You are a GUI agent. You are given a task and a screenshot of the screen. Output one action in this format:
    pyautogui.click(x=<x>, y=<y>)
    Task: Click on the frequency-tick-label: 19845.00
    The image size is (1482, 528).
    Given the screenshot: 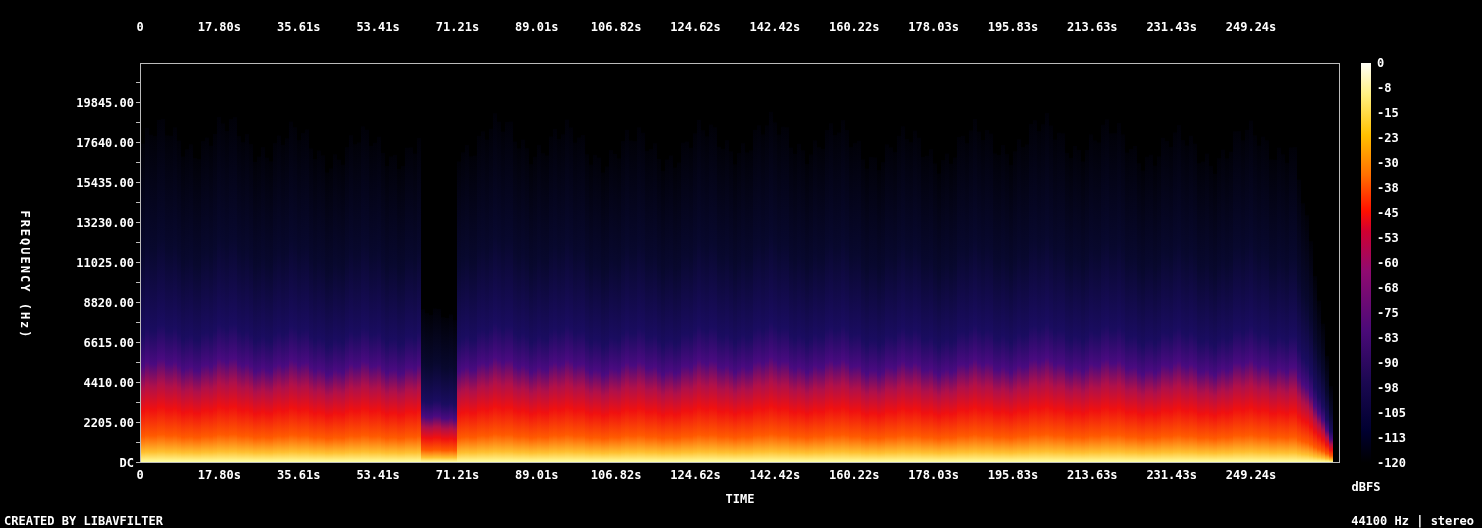 What is the action you would take?
    pyautogui.click(x=105, y=103)
    